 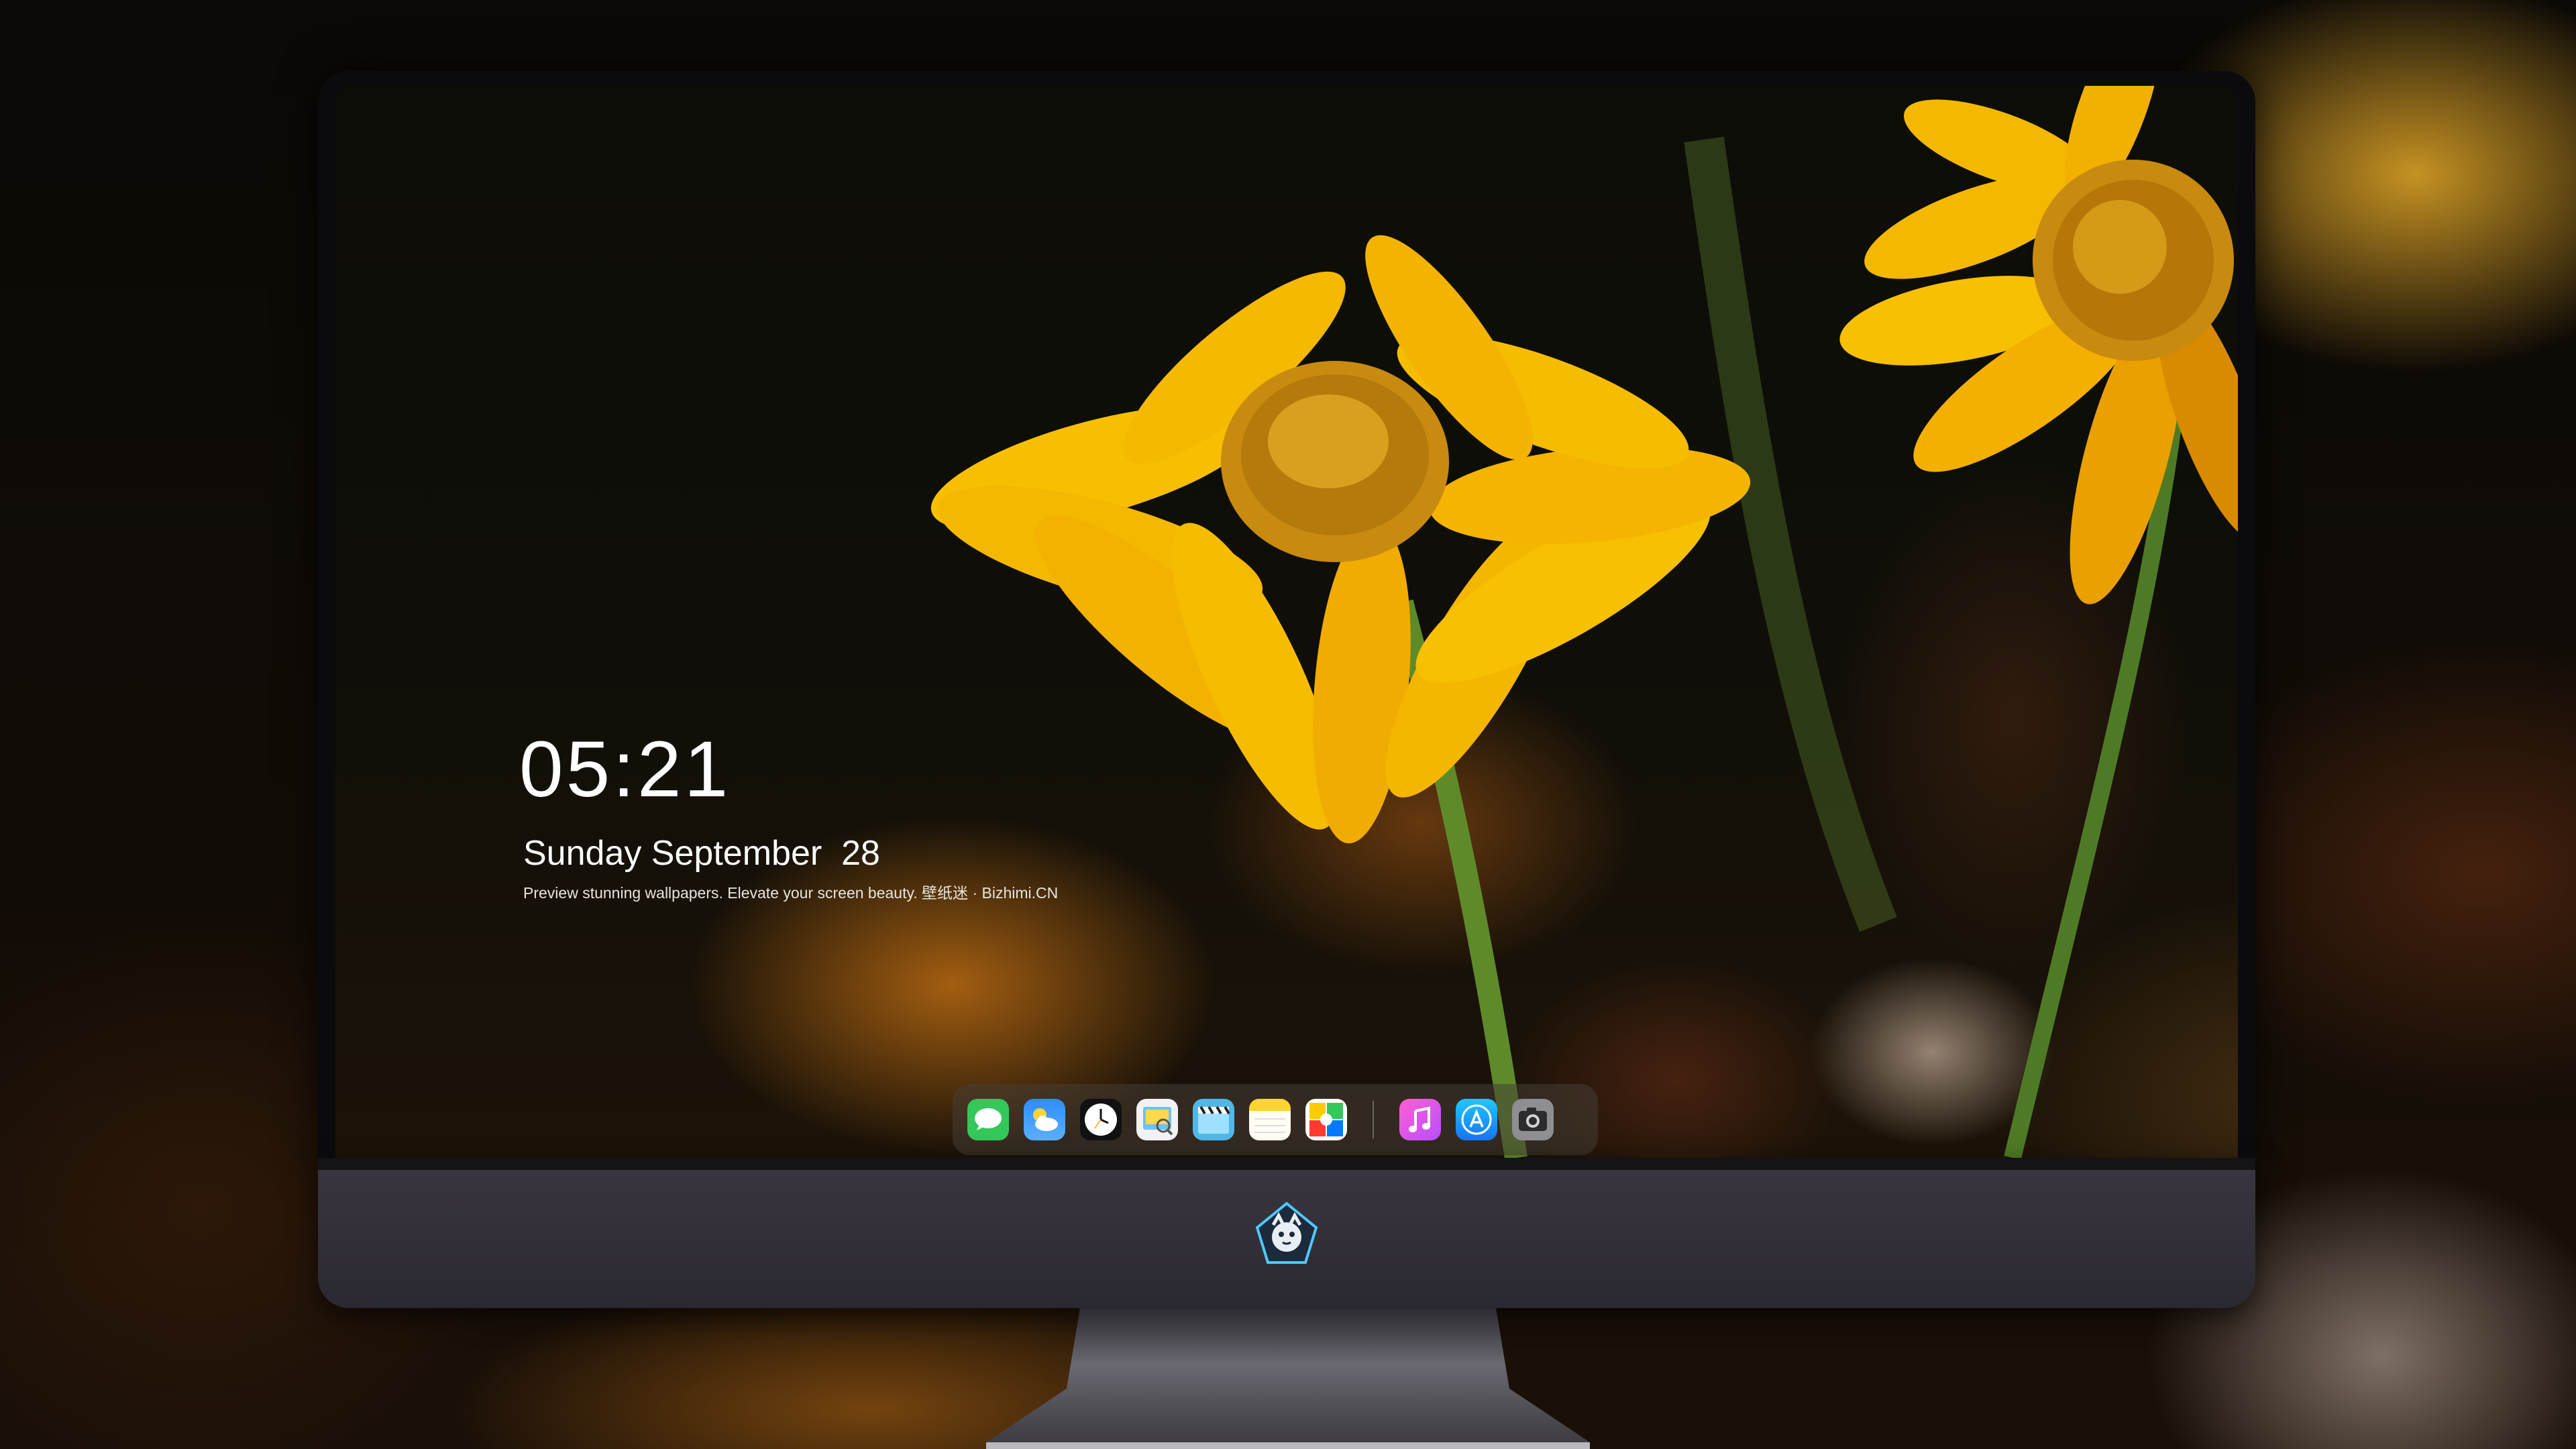 What do you see at coordinates (1286, 1232) in the screenshot?
I see `brand-logo-icon` at bounding box center [1286, 1232].